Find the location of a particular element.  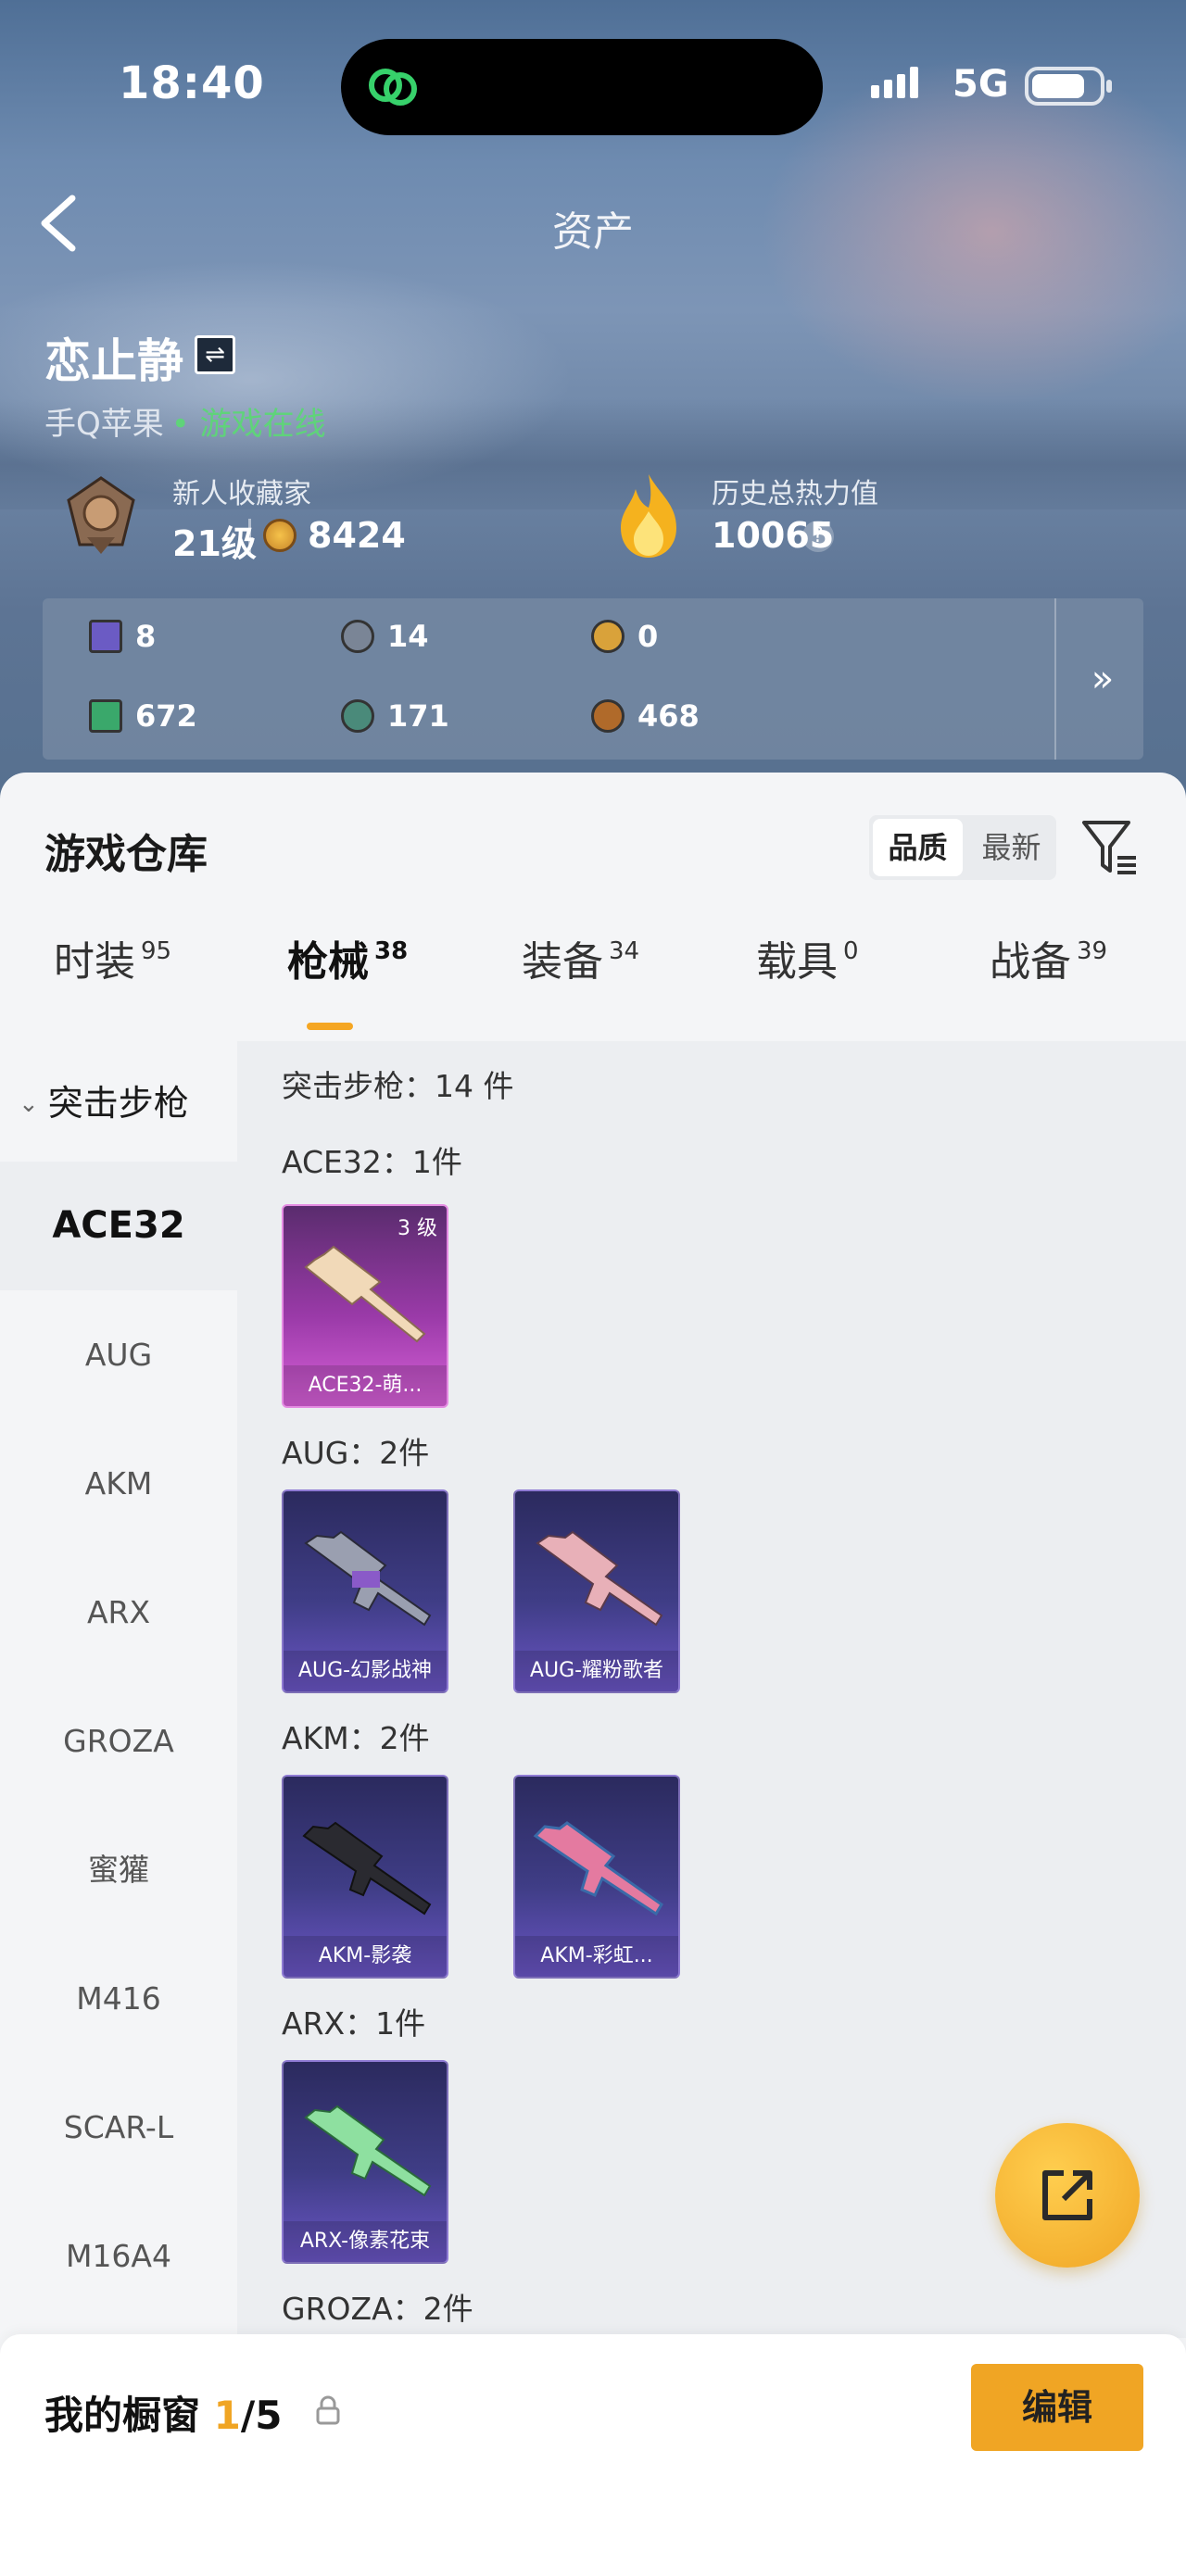

tab-label: 装备 is located at coordinates (562, 962).